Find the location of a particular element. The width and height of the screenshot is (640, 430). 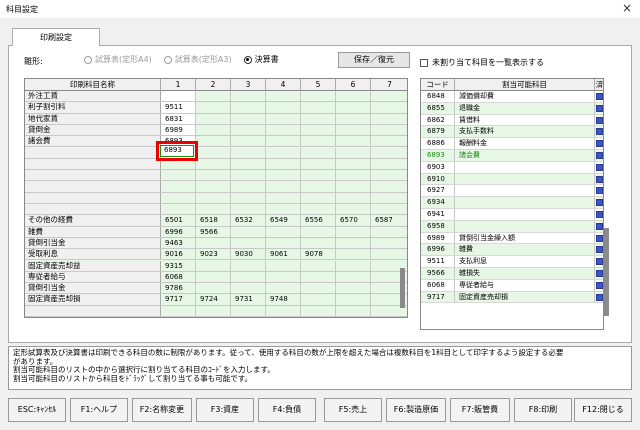

fkey-button-8: F8:印刷 is located at coordinates (543, 410).